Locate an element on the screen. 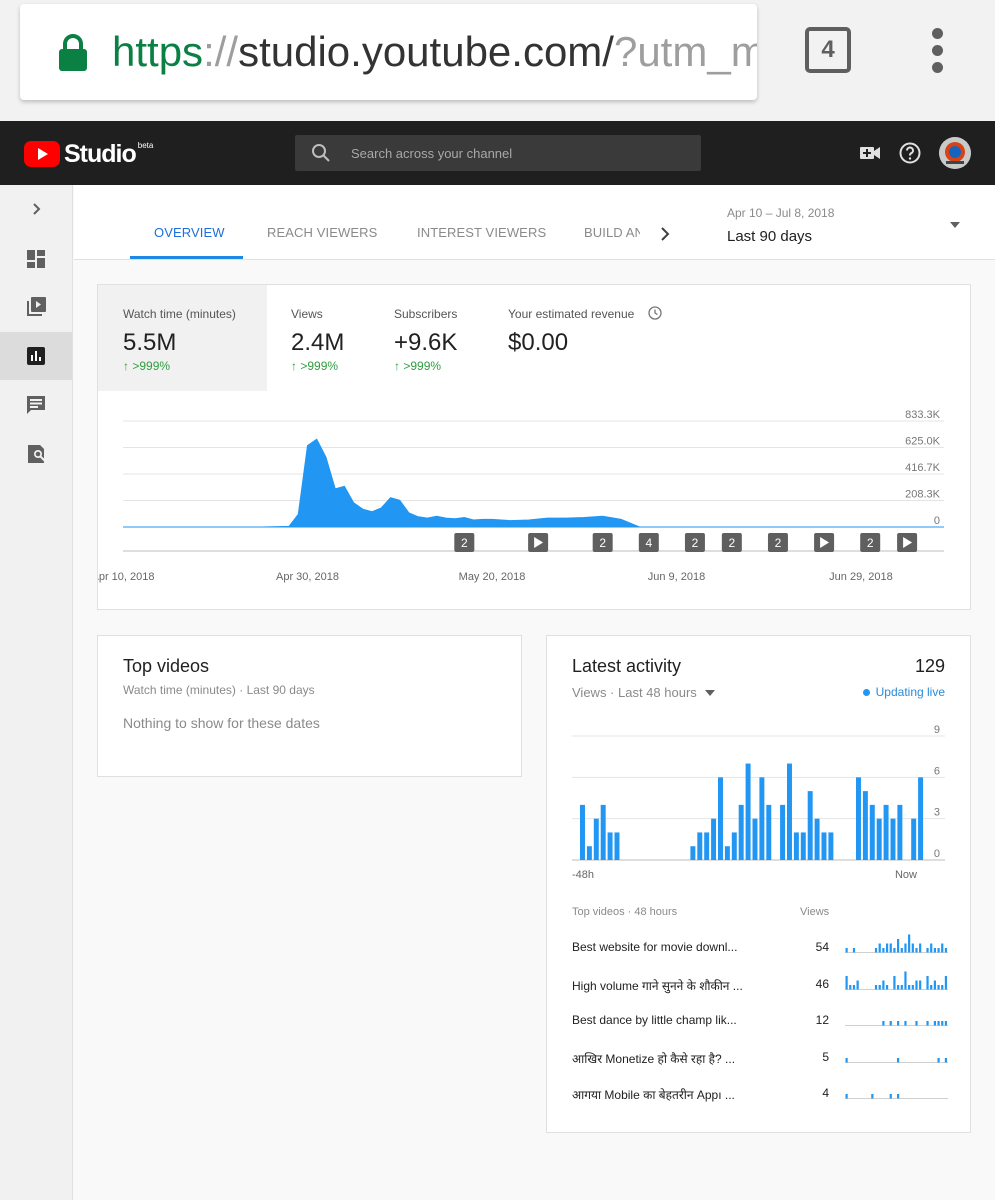 The height and width of the screenshot is (1200, 995). top-video-row: आखिर Monetize हो कैसे रहा है? ... 5 is located at coordinates (760, 1065).